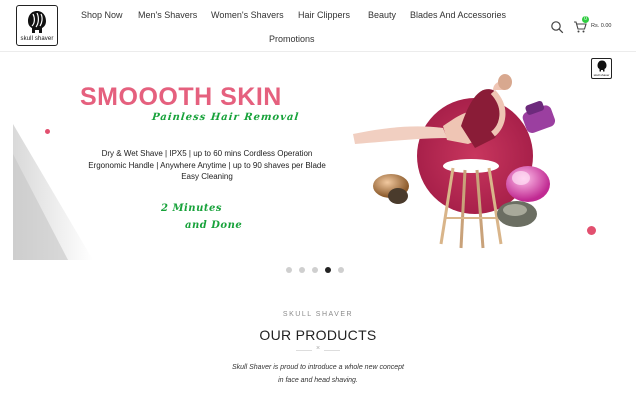 This screenshot has width=636, height=400. Describe the element at coordinates (318, 380) in the screenshot. I see `section-description: in face and head shaving.` at that location.